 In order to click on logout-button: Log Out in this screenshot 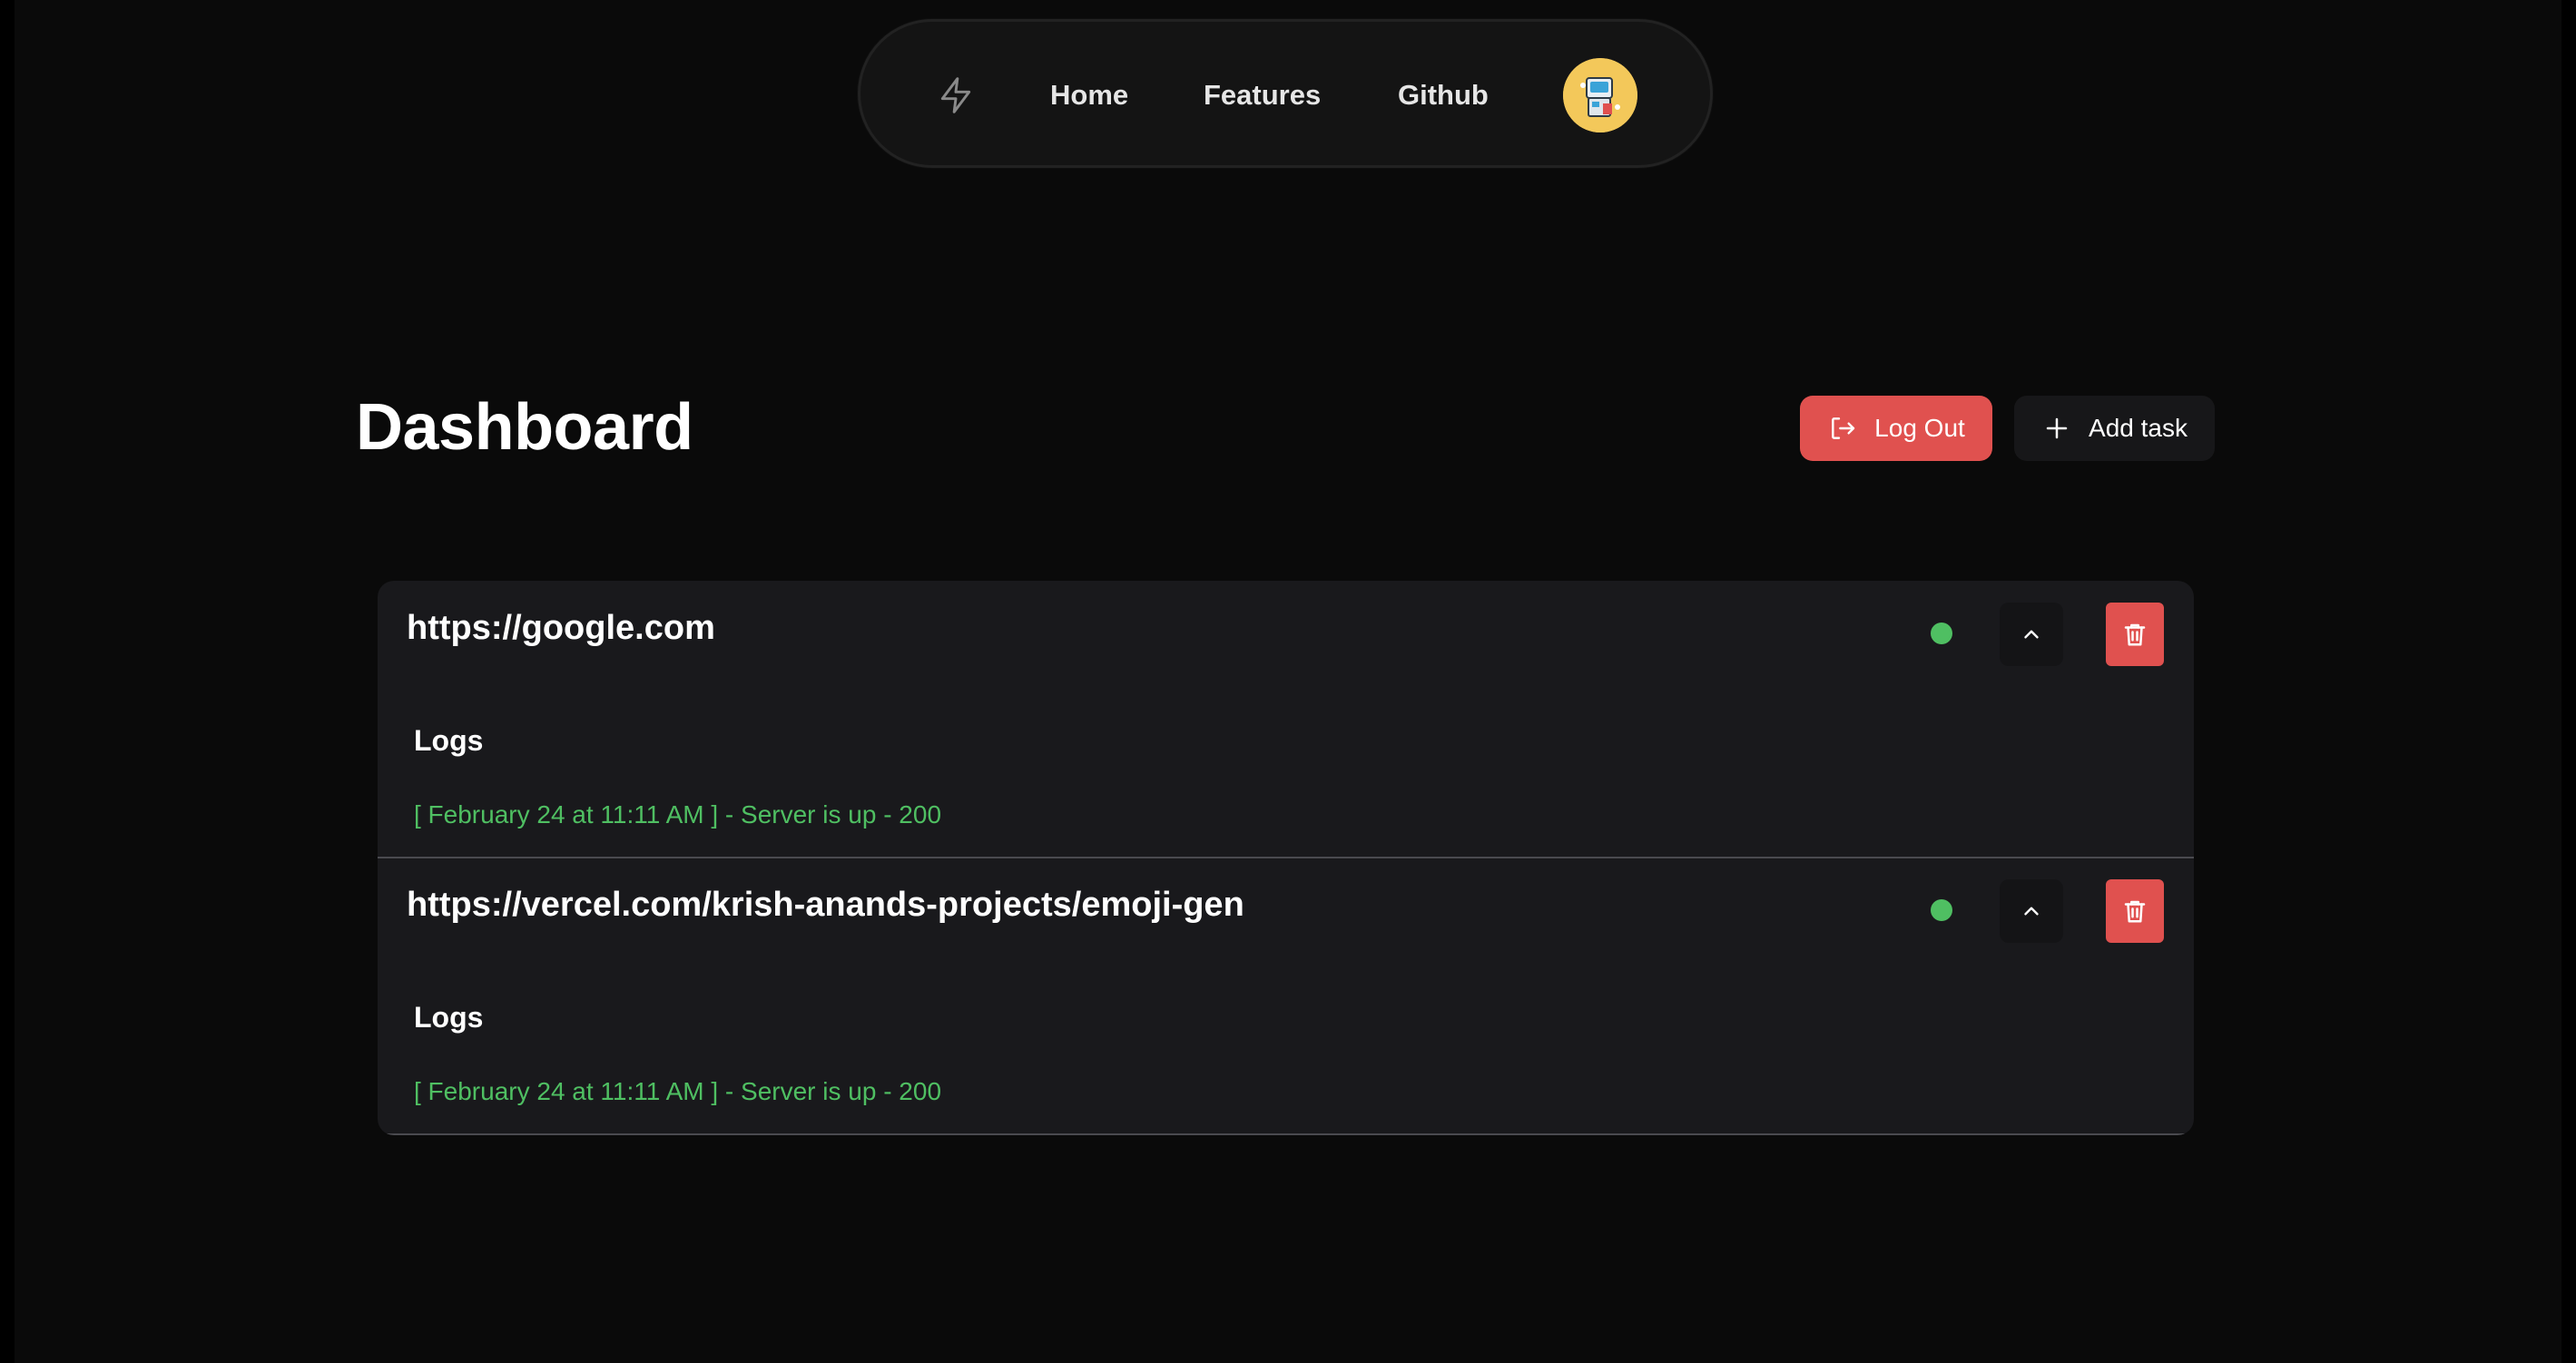, I will do `click(1896, 429)`.